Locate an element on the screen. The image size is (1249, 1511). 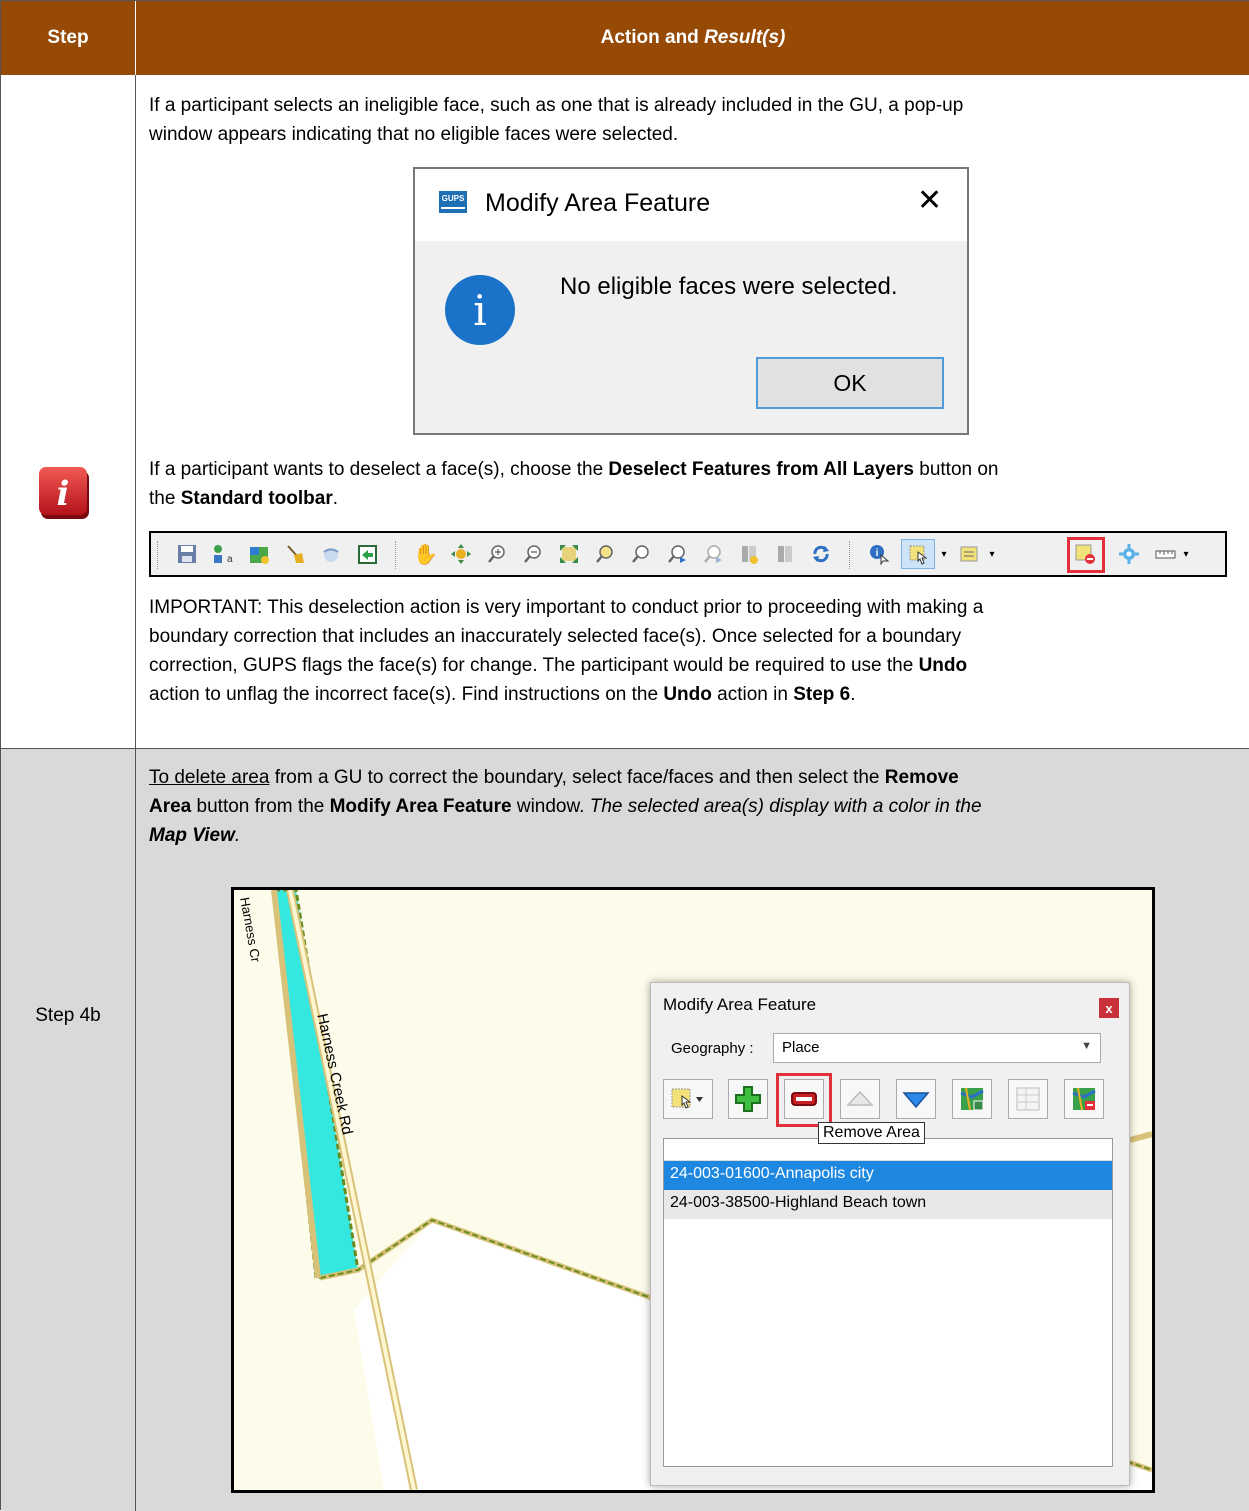
export-icon is located at coordinates (367, 555).